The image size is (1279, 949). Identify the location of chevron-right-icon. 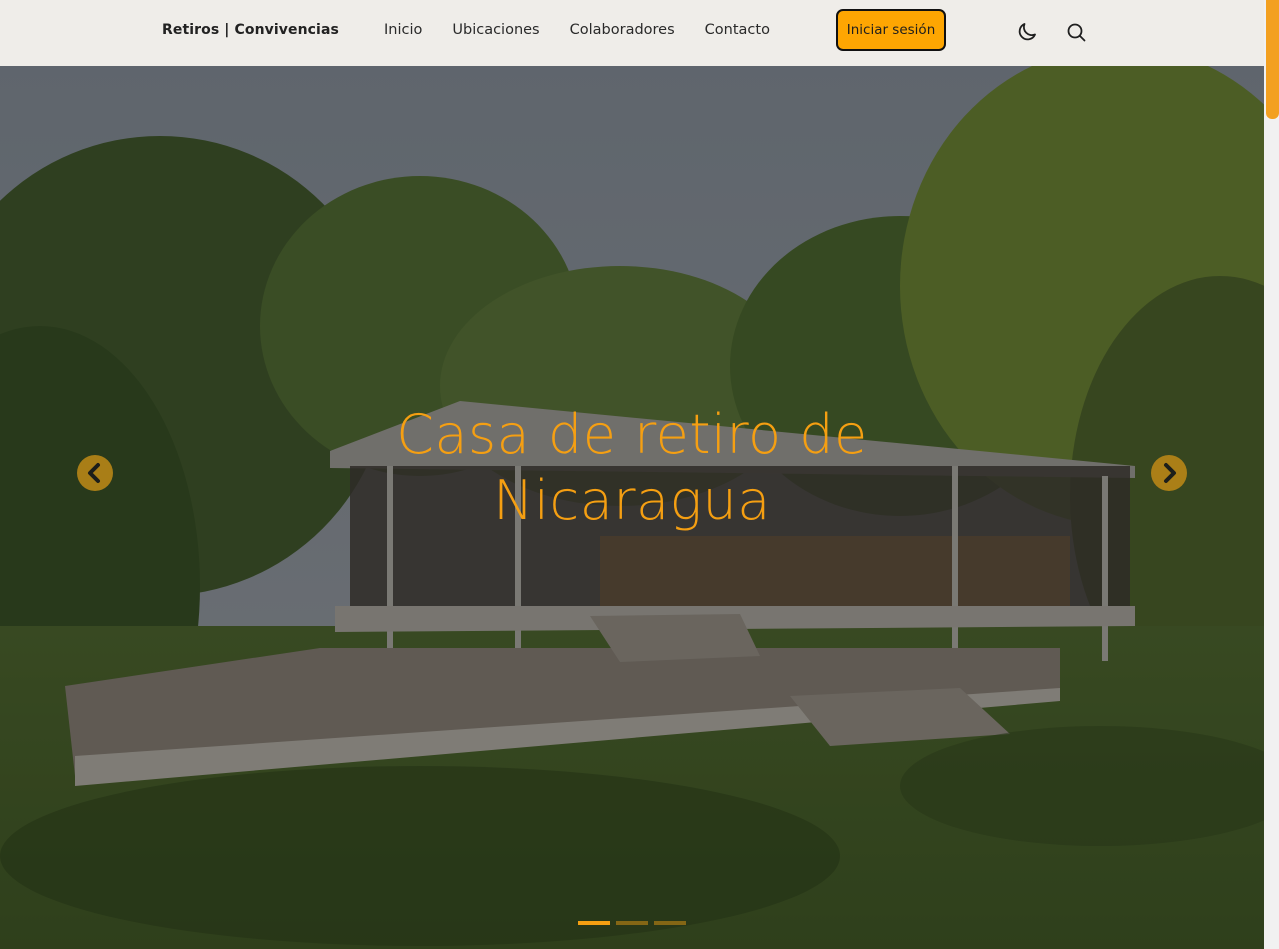
(1170, 473).